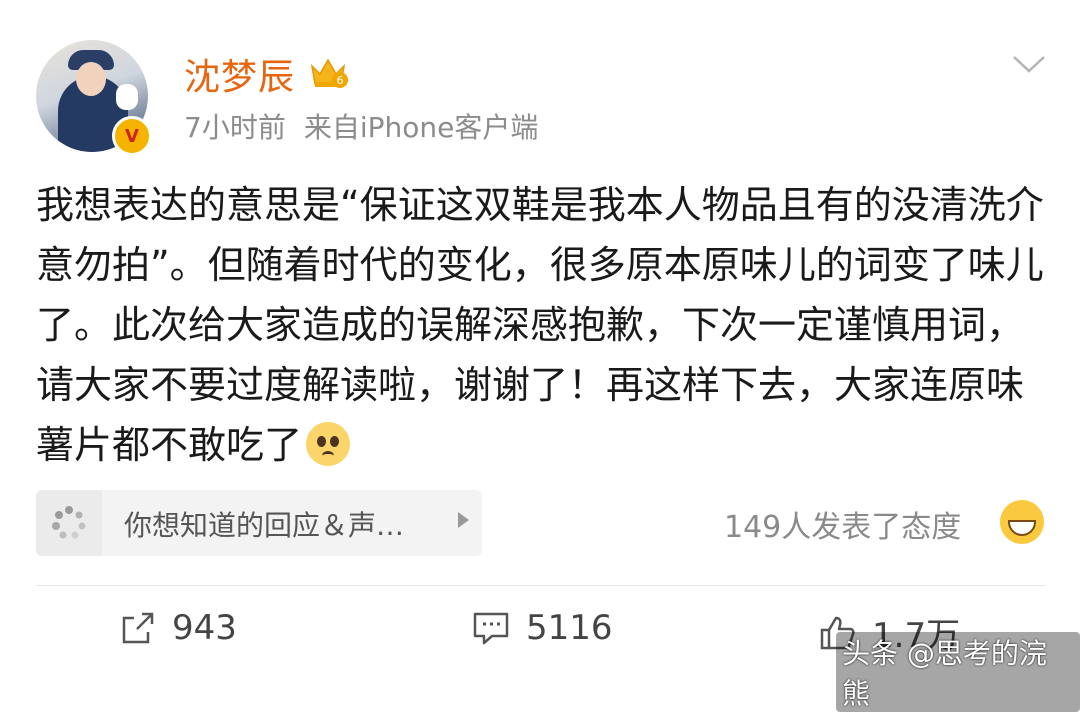 This screenshot has width=1080, height=712. Describe the element at coordinates (235, 127) in the screenshot. I see `post-time: 7小时前` at that location.